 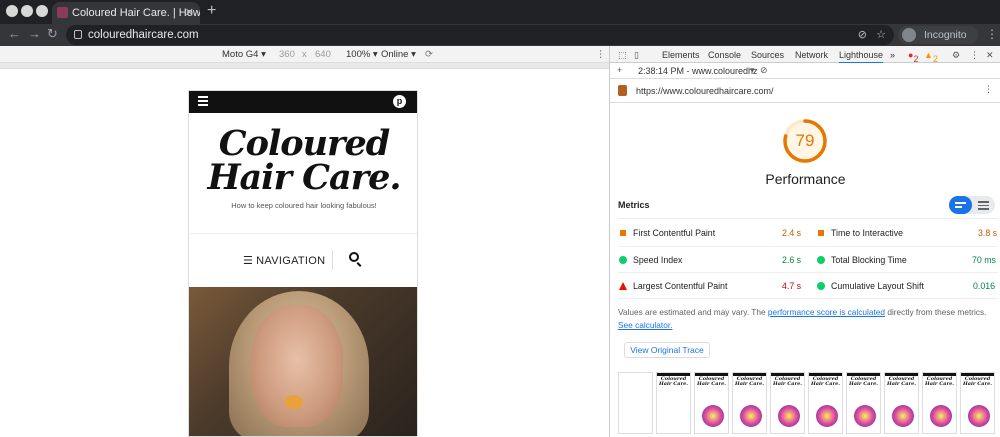 What do you see at coordinates (909, 35) in the screenshot?
I see `incognito-icon` at bounding box center [909, 35].